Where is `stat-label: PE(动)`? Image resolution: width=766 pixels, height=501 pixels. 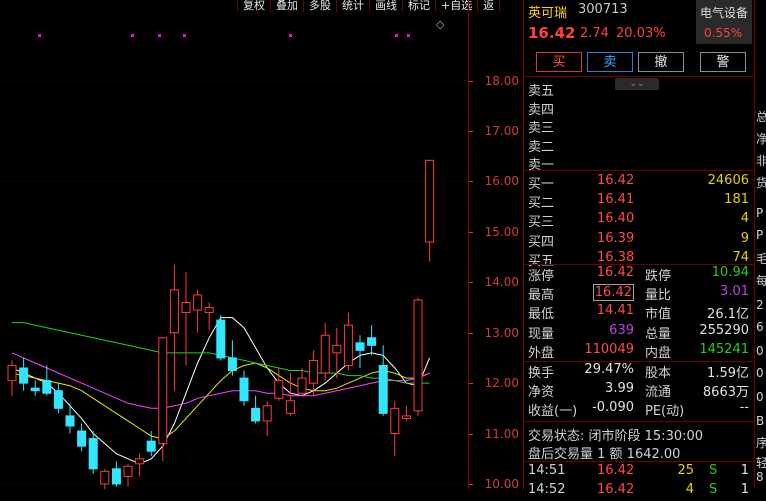
stat-label: PE(动) is located at coordinates (665, 412).